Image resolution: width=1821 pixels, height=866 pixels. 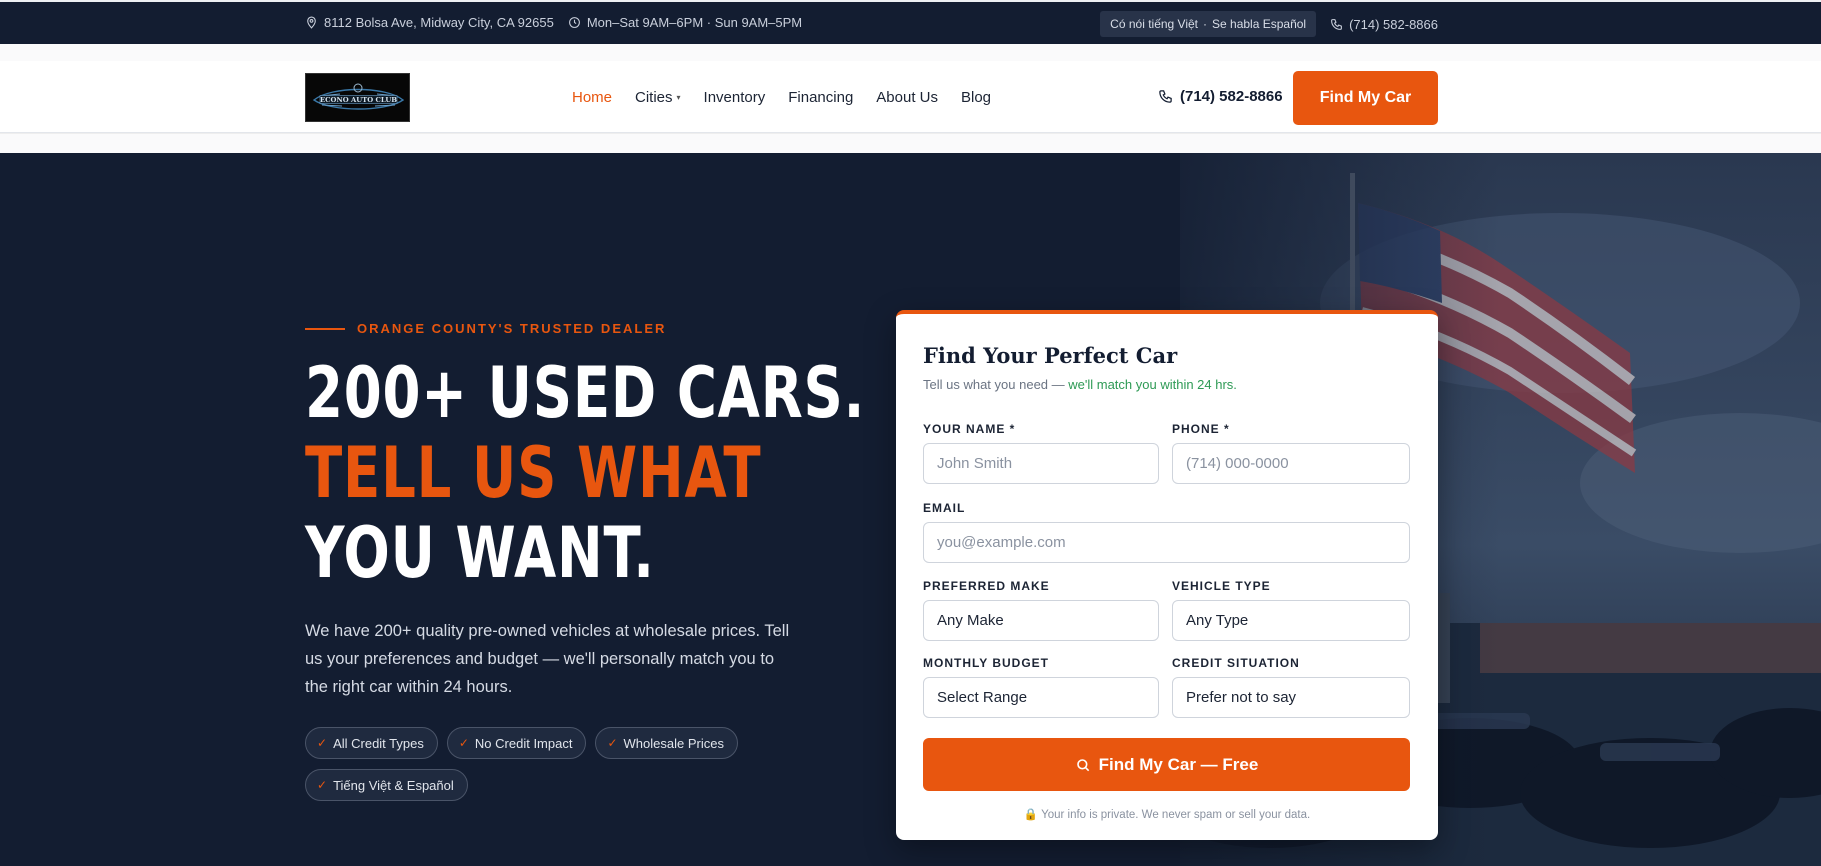 I want to click on form-subtitle-highlight: we'll match you within 24 hrs., so click(x=1152, y=384).